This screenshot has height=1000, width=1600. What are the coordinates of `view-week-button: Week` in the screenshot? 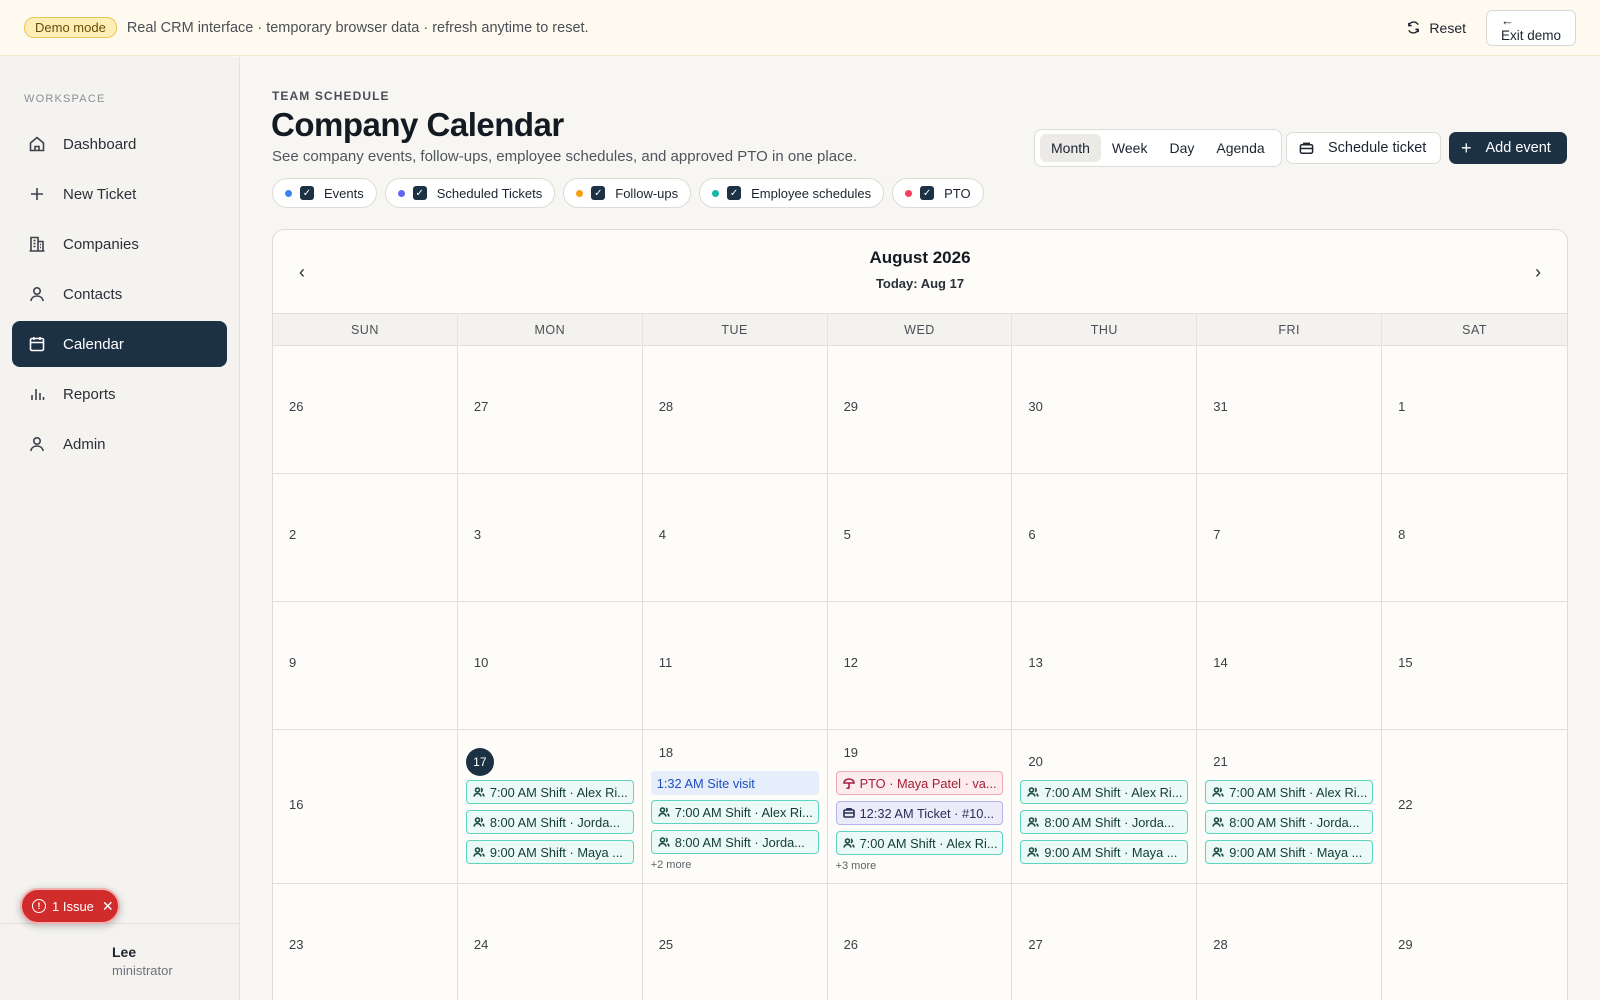 It's located at (1130, 148).